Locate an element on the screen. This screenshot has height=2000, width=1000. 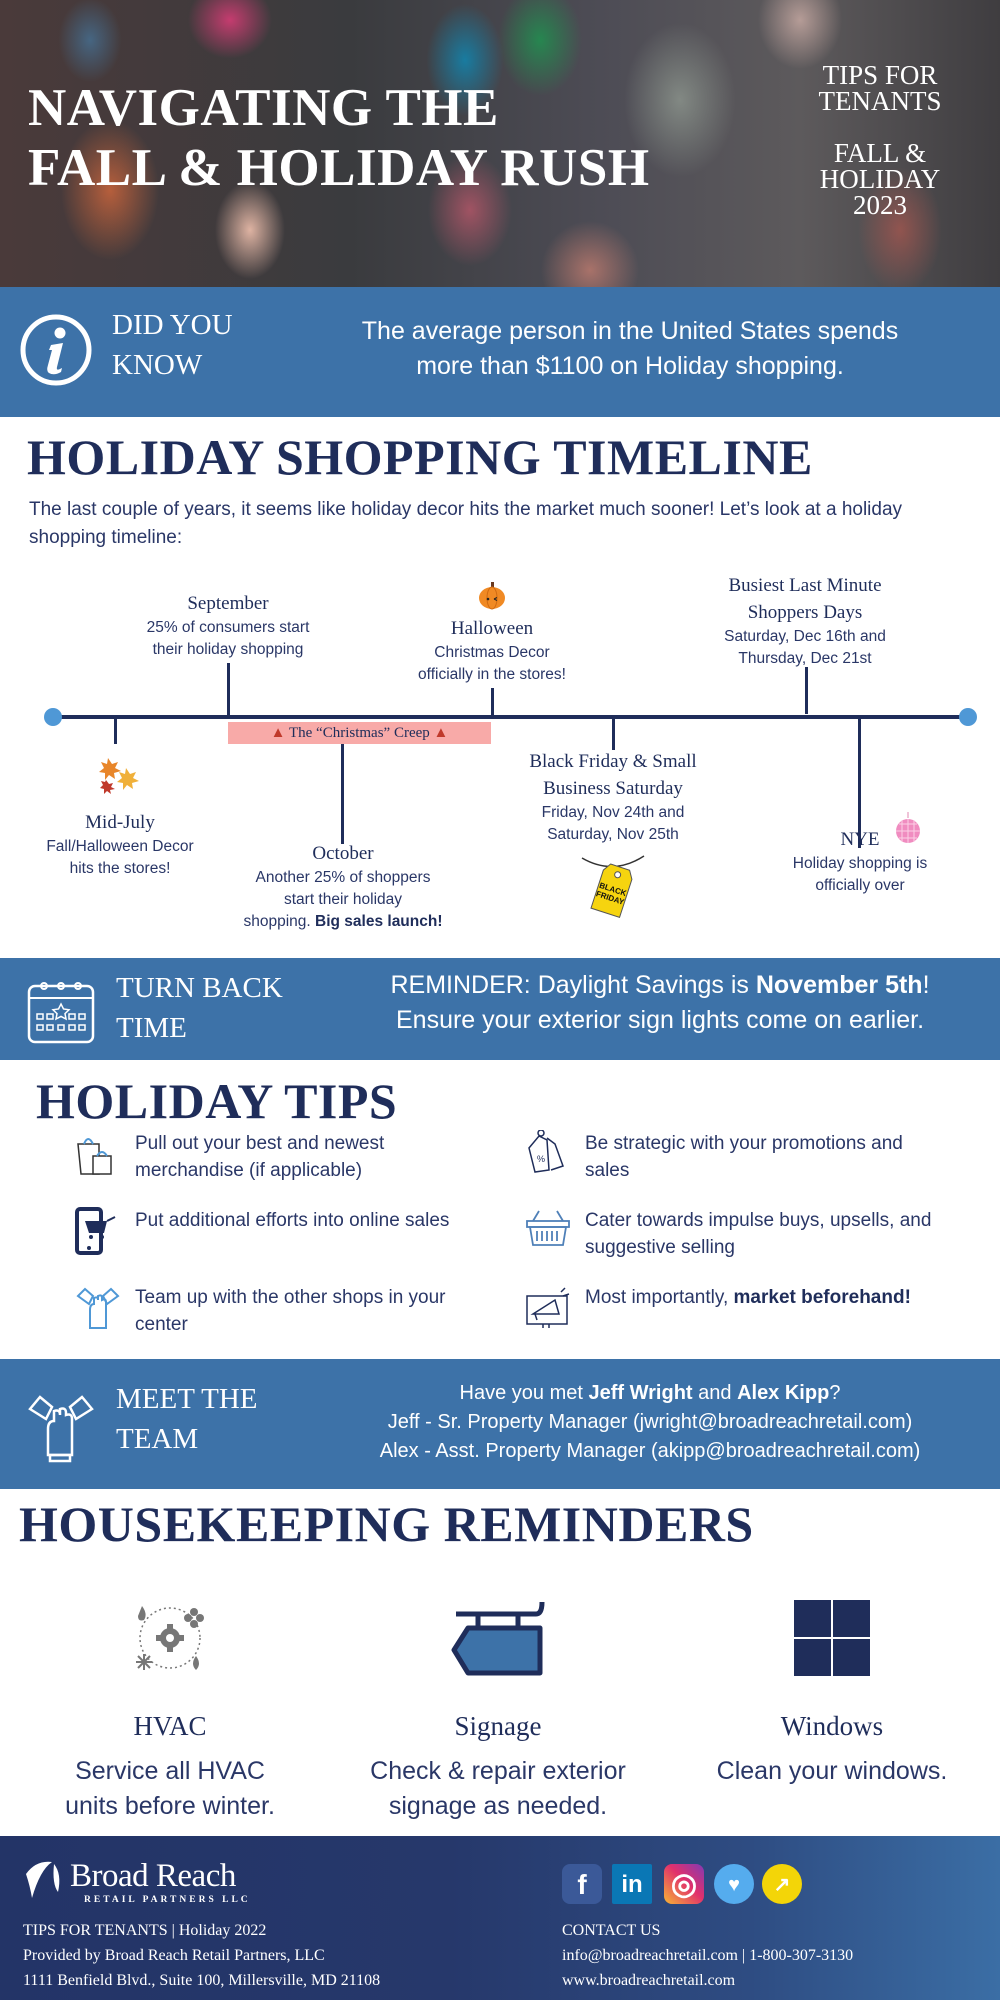
contact-heading: CONTACT US is located at coordinates (611, 1930).